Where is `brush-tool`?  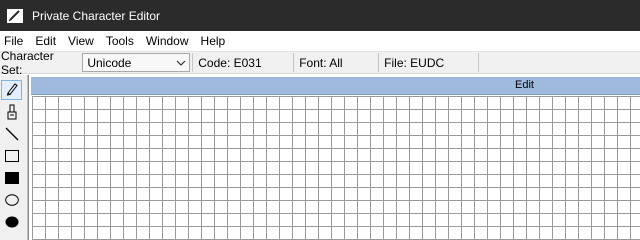
brush-tool is located at coordinates (11, 113).